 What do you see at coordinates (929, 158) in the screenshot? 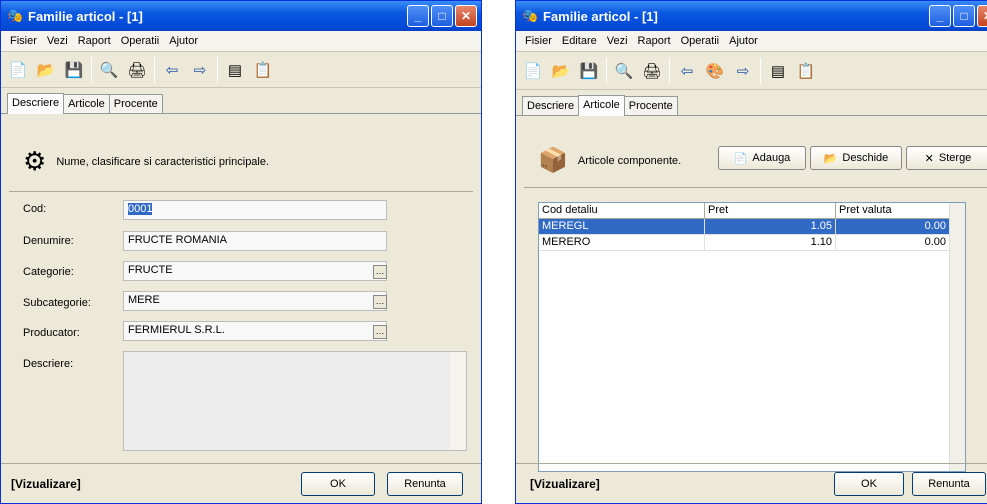
I see `delete-icon: ✕` at bounding box center [929, 158].